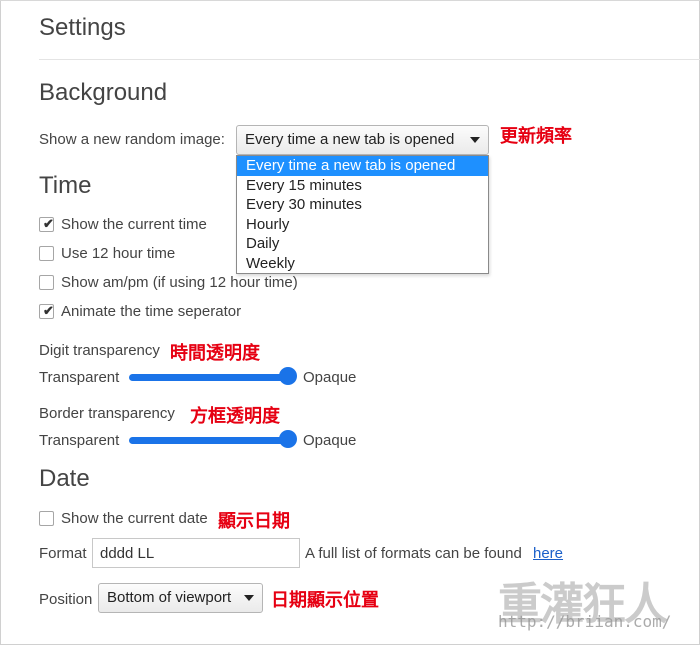 The image size is (700, 645). What do you see at coordinates (79, 377) in the screenshot?
I see `digit-transparency-min-label: Transparent` at bounding box center [79, 377].